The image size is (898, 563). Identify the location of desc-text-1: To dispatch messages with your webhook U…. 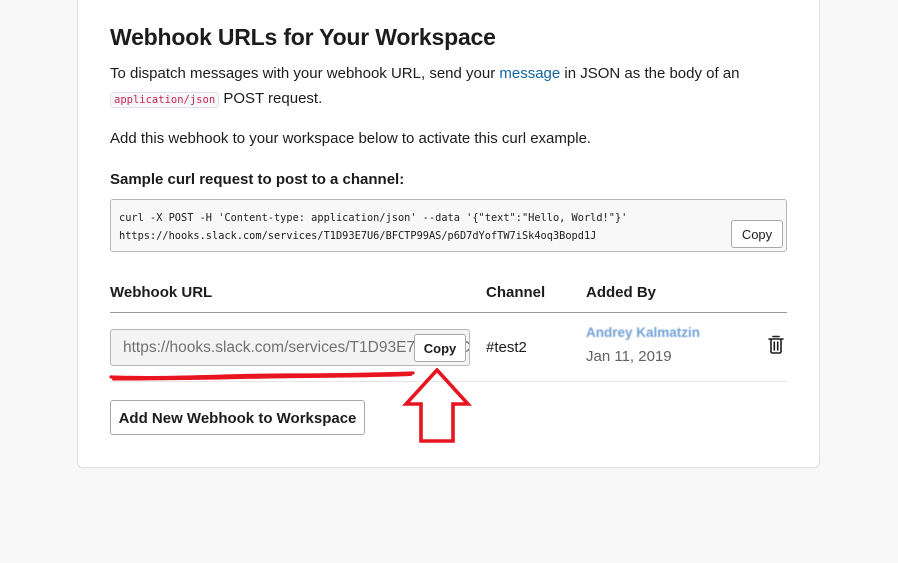
(305, 73).